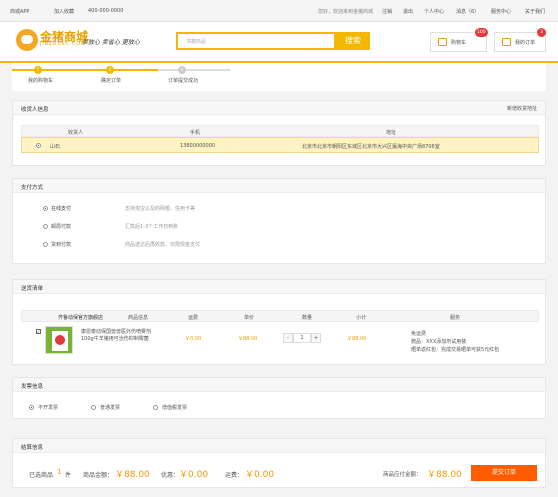 The height and width of the screenshot is (497, 558). I want to click on product-name: 康恩泰动保国兽兽医外伤喷雾剂 100g牛羊猪用可治伤抑制霉菌, so click(121, 336).